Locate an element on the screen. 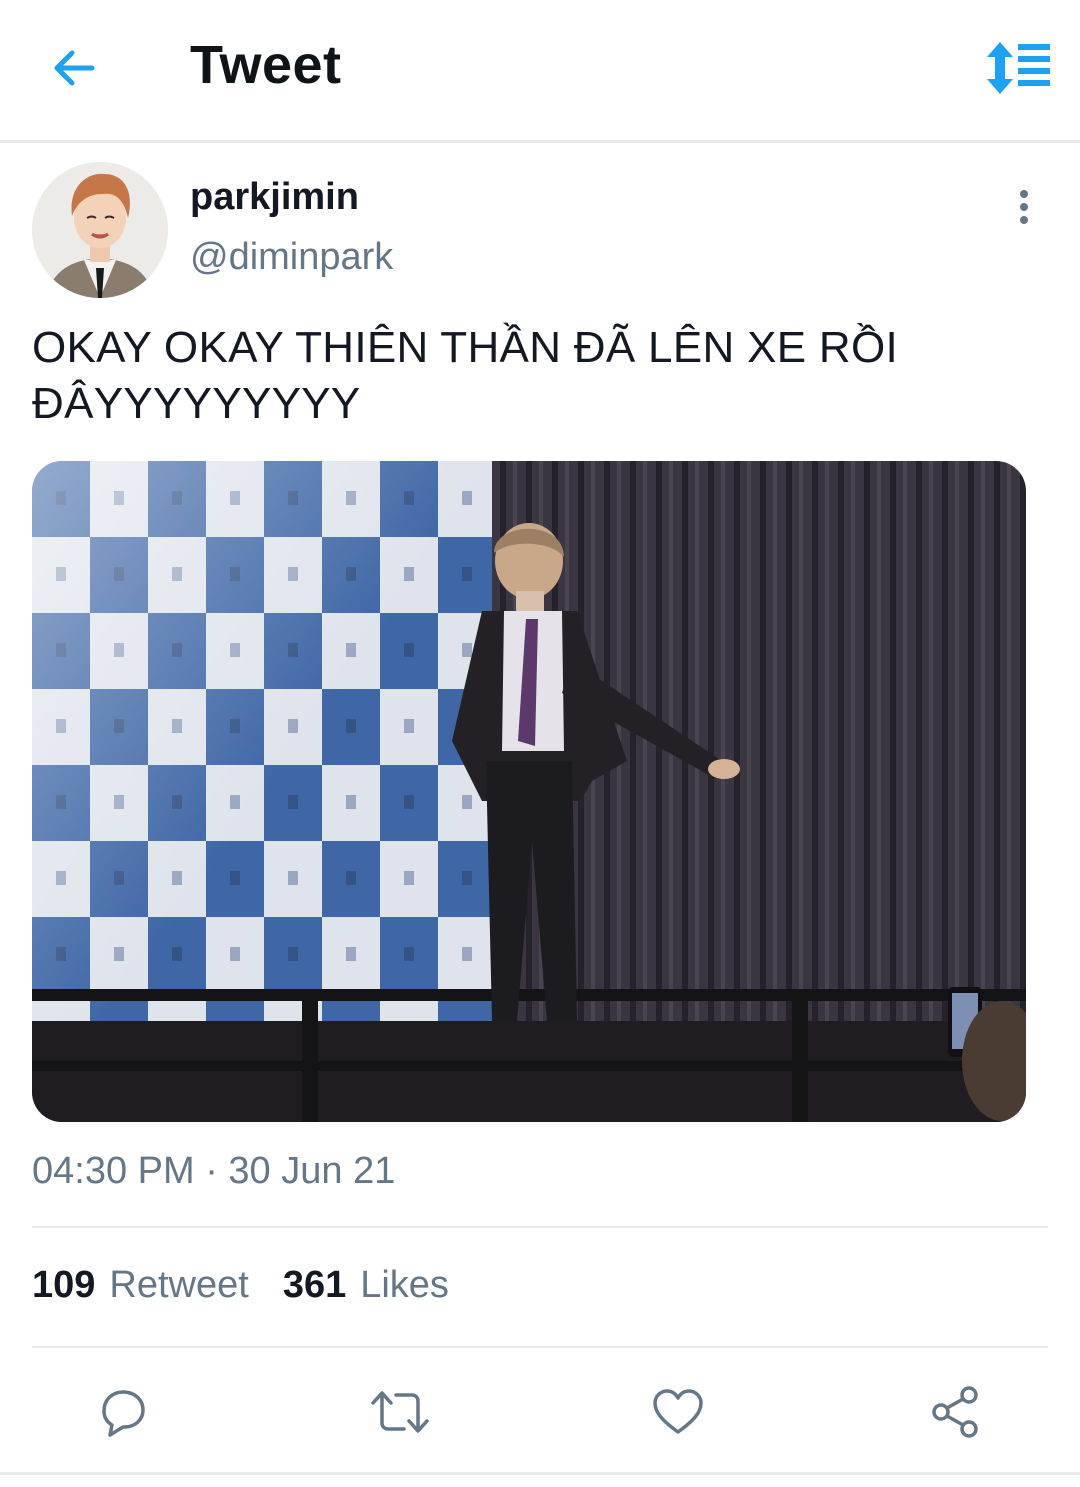  sort-button is located at coordinates (1018, 68).